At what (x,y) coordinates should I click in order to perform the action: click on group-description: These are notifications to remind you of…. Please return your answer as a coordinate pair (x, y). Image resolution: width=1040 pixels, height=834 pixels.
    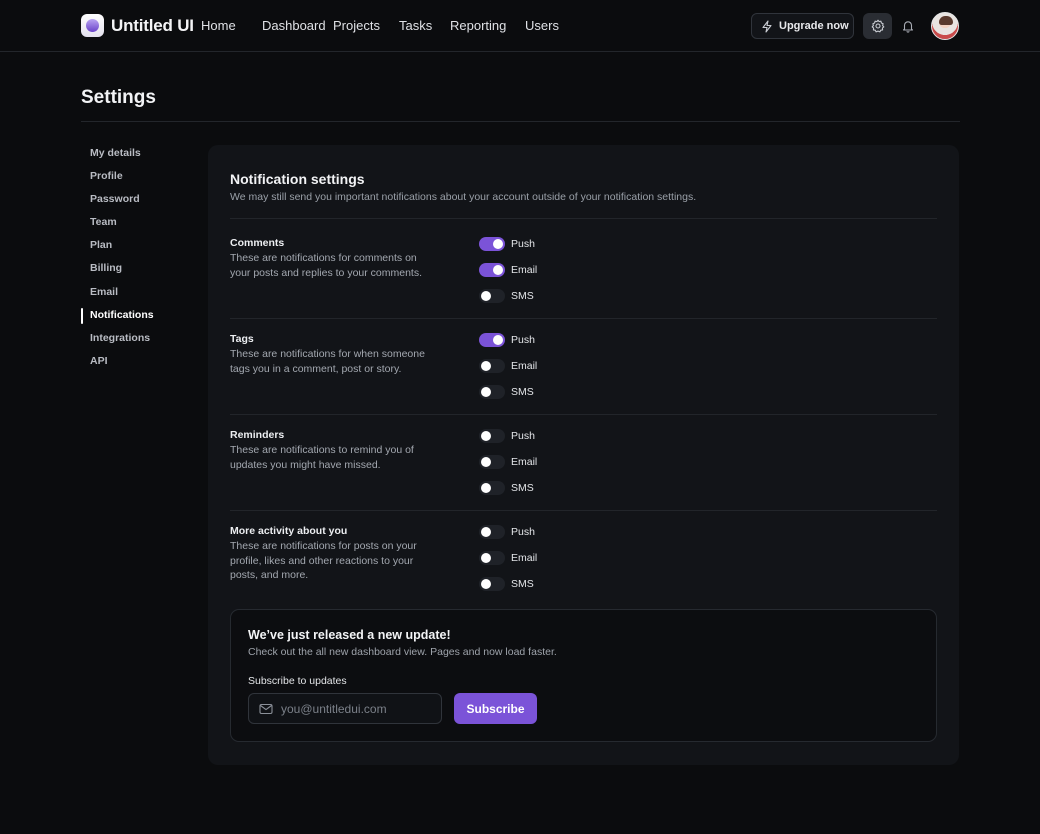
    Looking at the image, I should click on (322, 457).